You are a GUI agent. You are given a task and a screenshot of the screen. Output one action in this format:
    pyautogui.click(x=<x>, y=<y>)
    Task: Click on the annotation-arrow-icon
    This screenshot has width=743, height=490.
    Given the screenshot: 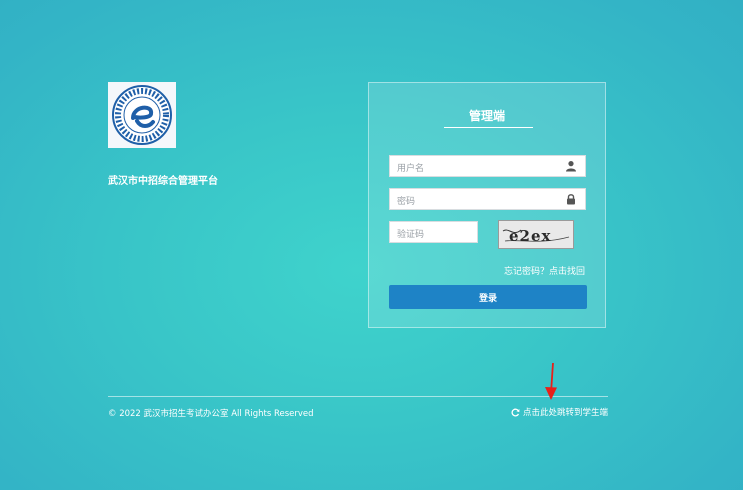 What is the action you would take?
    pyautogui.click(x=551, y=381)
    